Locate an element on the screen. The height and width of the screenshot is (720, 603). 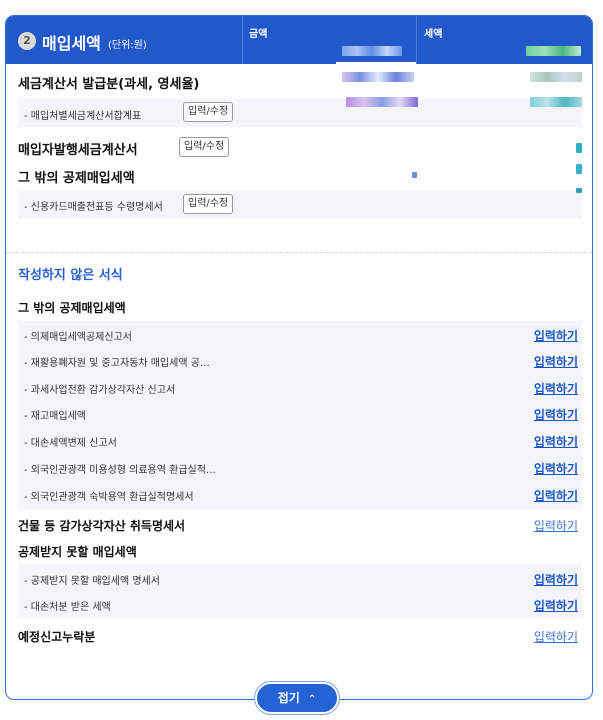
list-item-label: - 공제받지 못할 매입세액 명세서 is located at coordinates (92, 581).